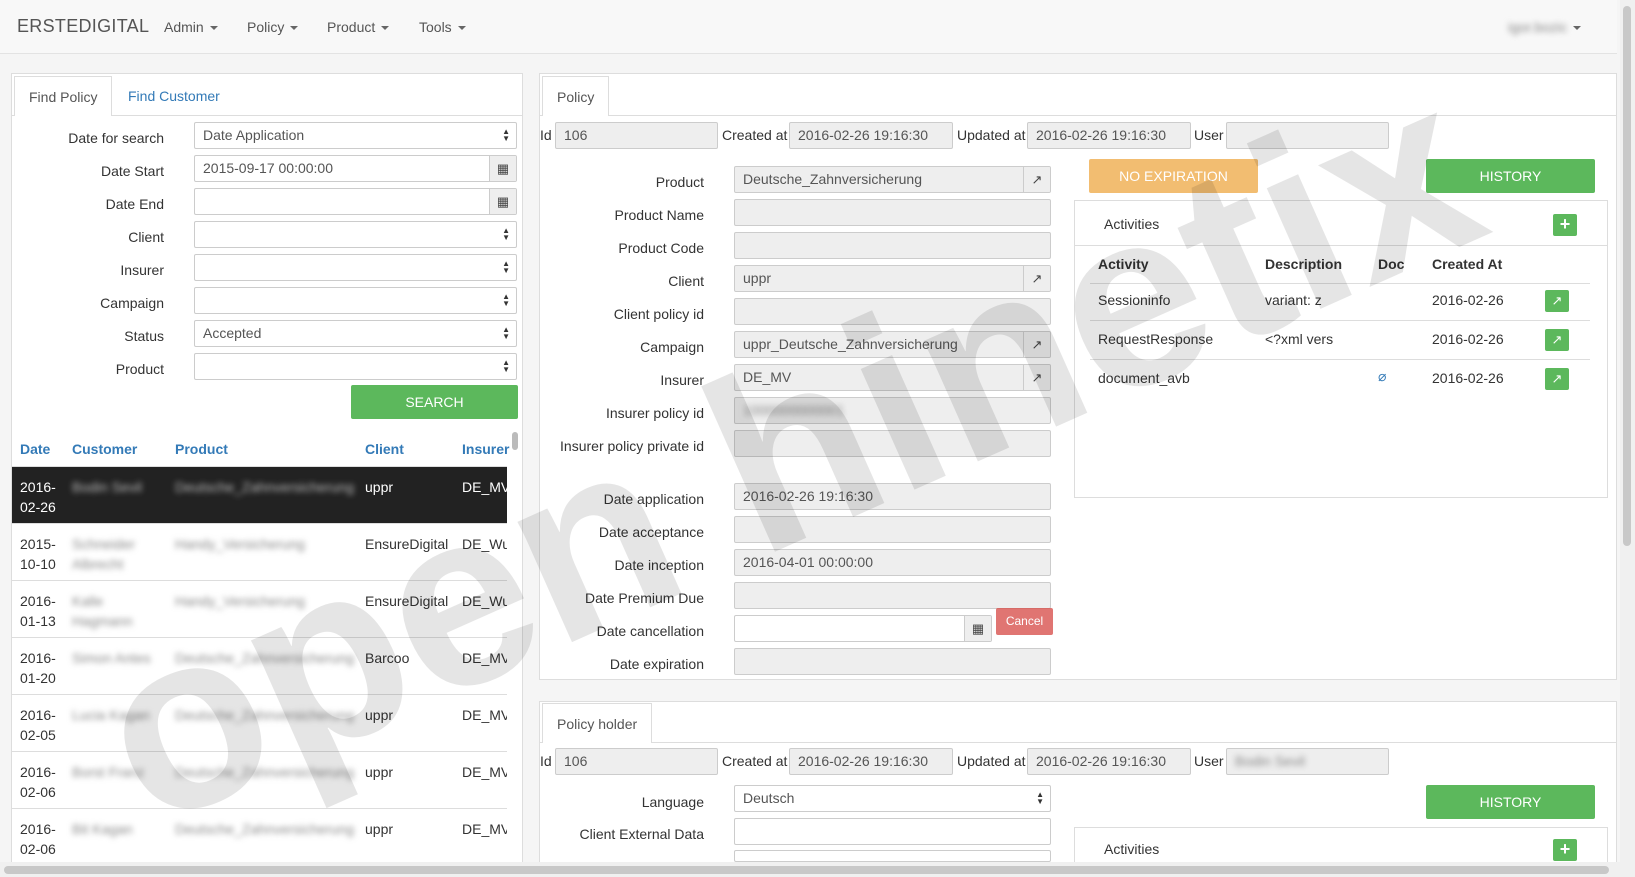 The height and width of the screenshot is (877, 1635). What do you see at coordinates (892, 377) in the screenshot?
I see `insurer-field: DE_MV ↗` at bounding box center [892, 377].